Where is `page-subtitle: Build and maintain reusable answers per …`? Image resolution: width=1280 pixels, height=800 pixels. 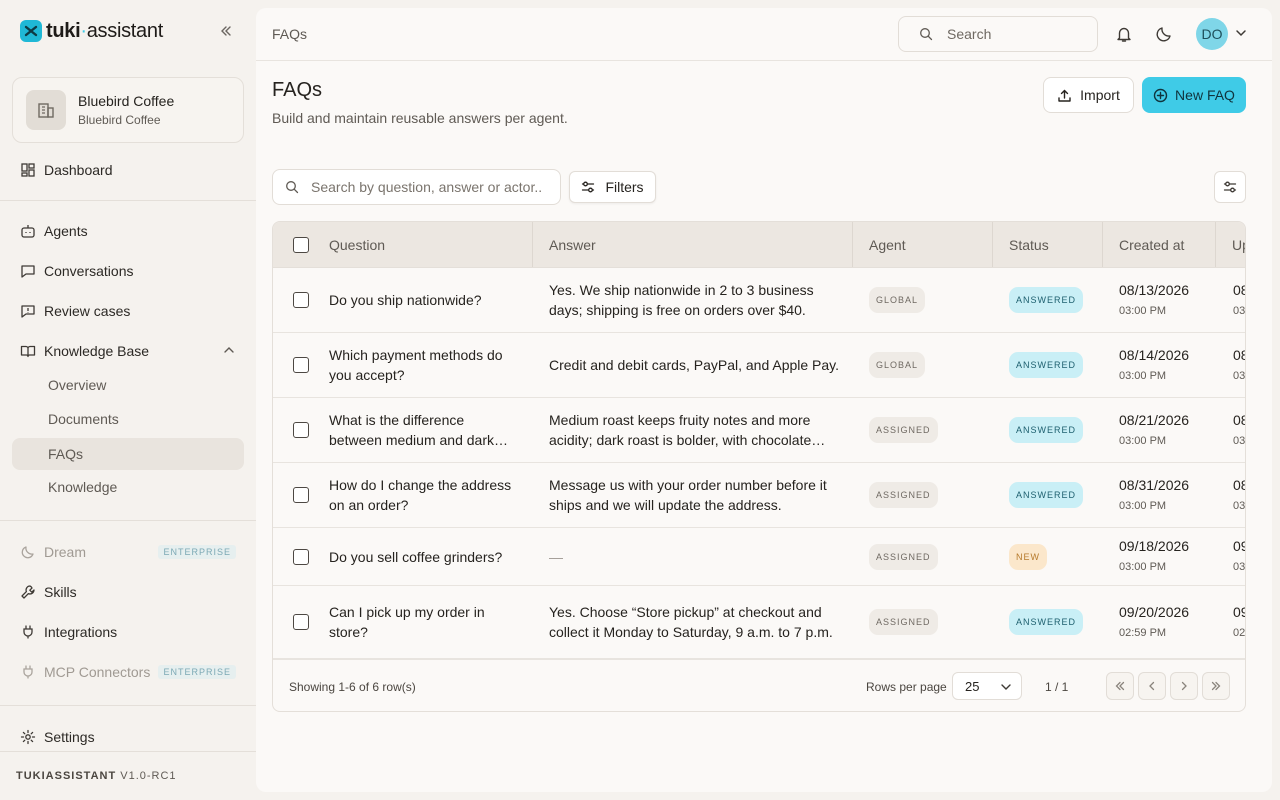 page-subtitle: Build and maintain reusable answers per … is located at coordinates (420, 118).